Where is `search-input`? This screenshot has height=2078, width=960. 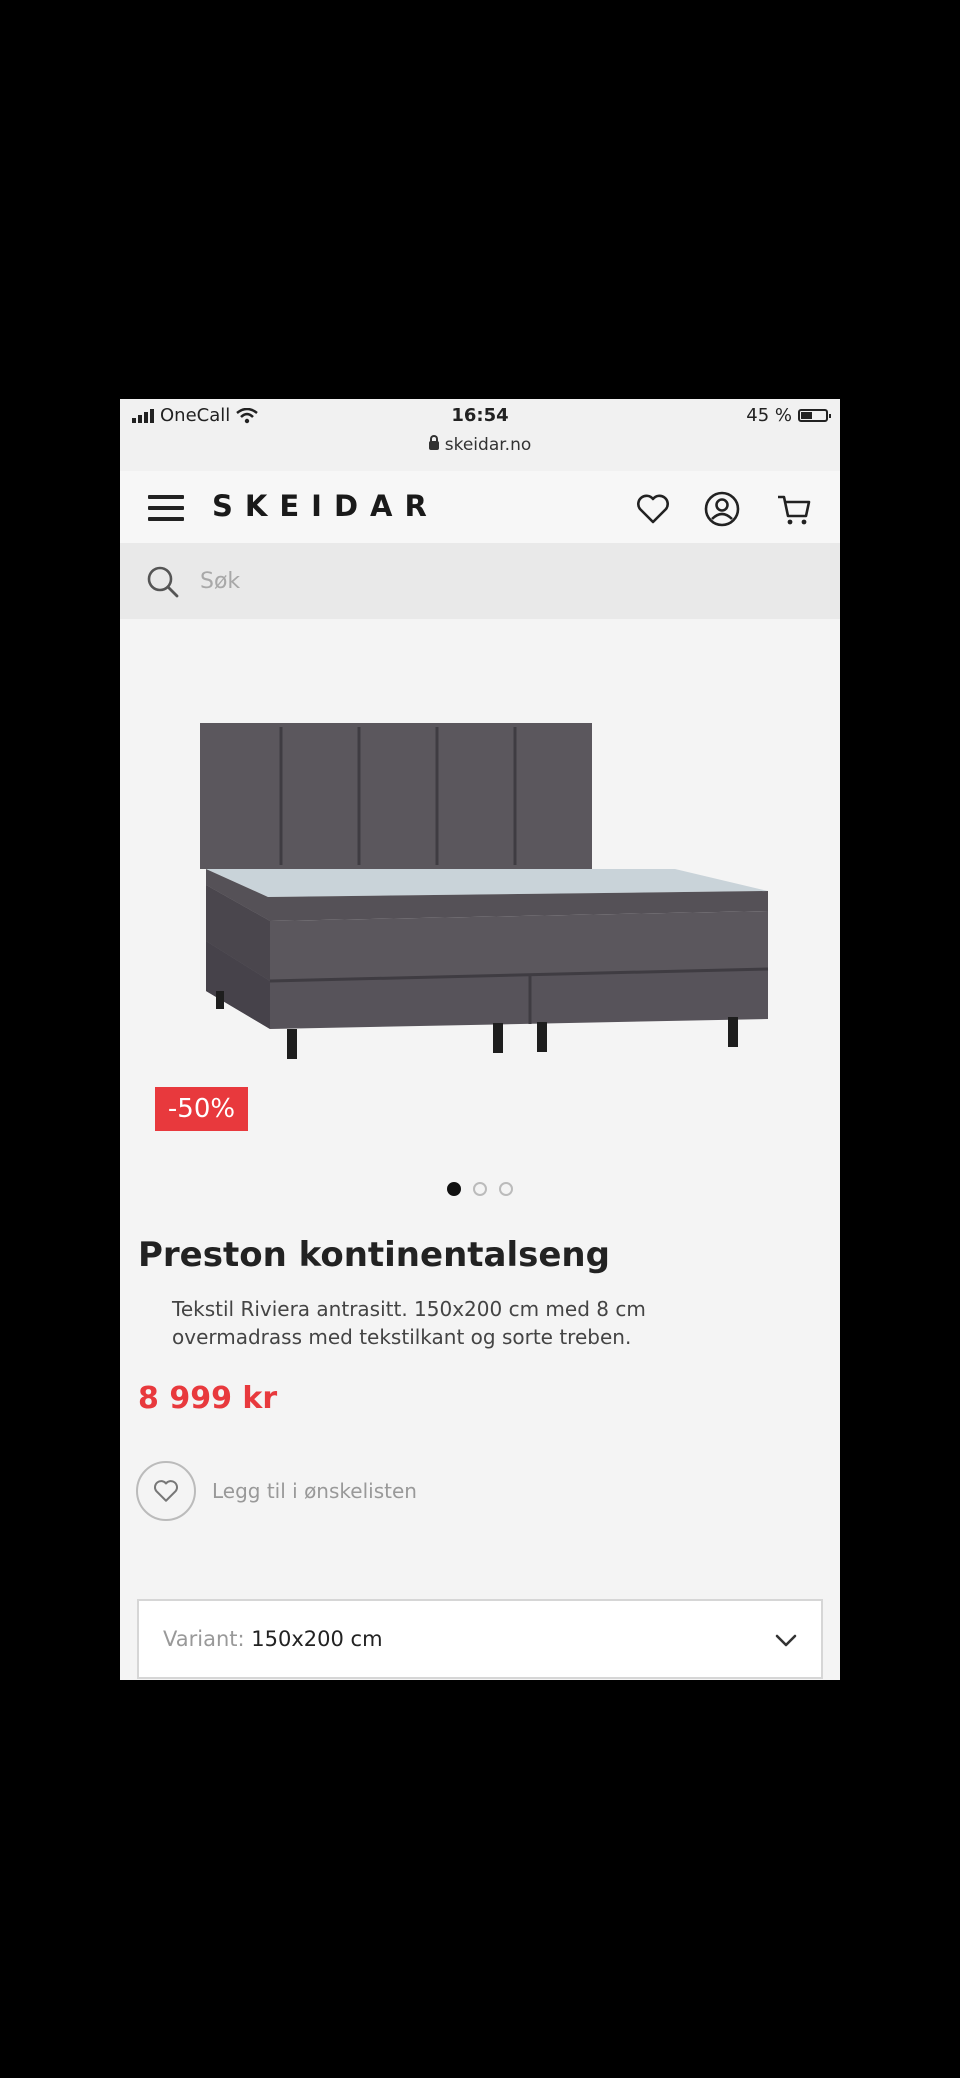
search-input is located at coordinates (500, 581).